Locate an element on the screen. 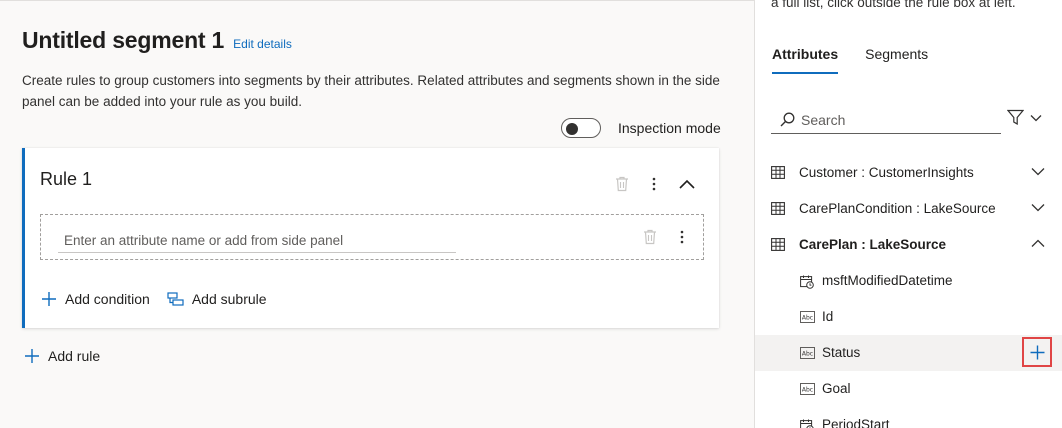 This screenshot has height=428, width=1062. side-panel-tabs: Attributes Segments is located at coordinates (863, 60).